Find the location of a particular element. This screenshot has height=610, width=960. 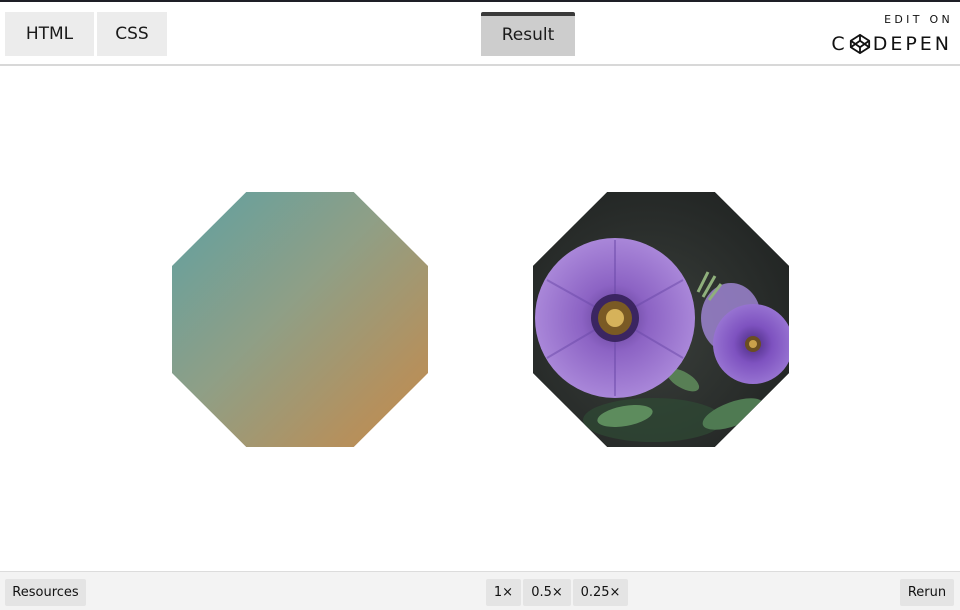

flower-photo-icon is located at coordinates (661, 319).